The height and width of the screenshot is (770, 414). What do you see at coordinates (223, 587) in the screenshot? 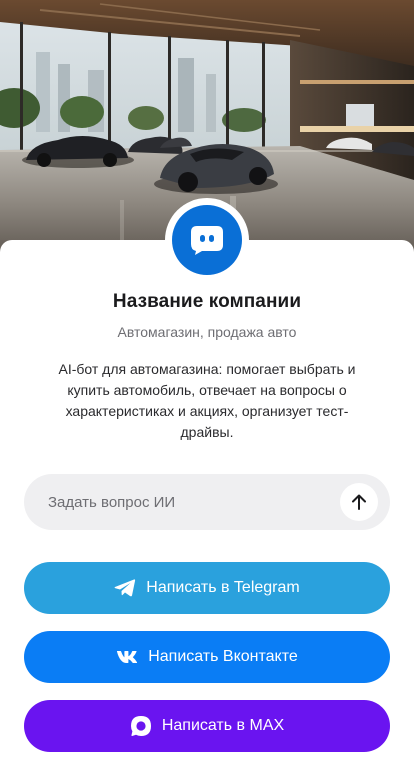
I see `telegram-button-label: Написать в Telegram` at bounding box center [223, 587].